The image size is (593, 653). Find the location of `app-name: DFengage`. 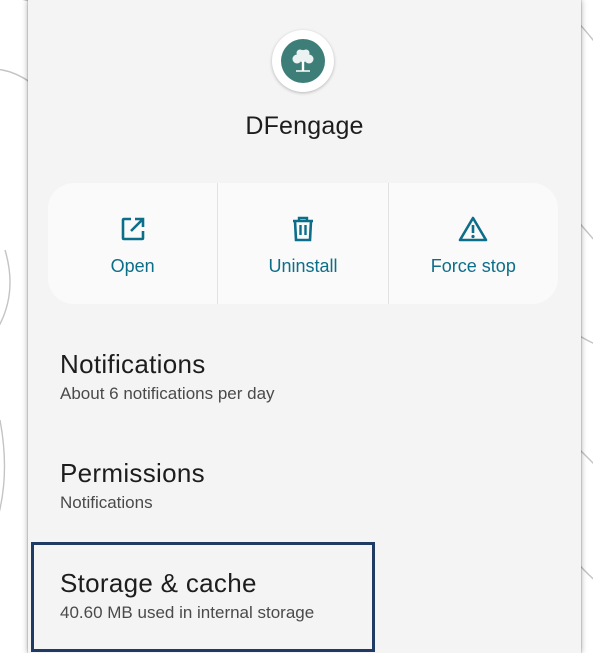

app-name: DFengage is located at coordinates (304, 126).